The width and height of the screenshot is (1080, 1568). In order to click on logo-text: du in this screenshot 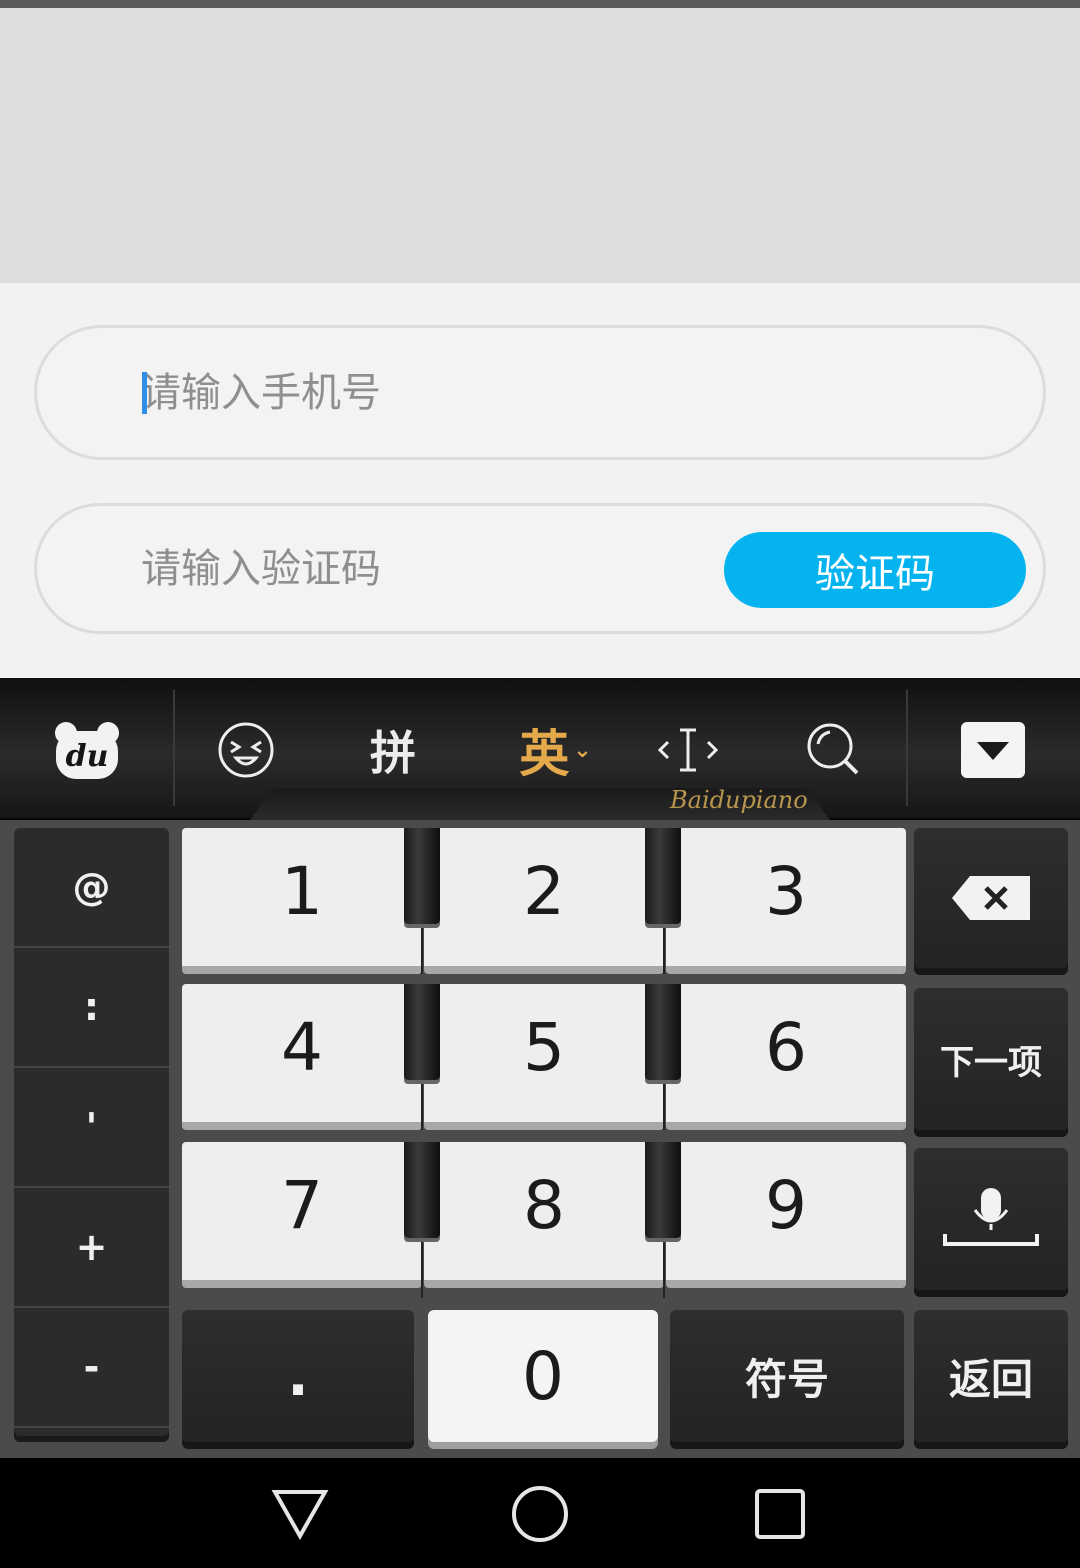, I will do `click(87, 756)`.